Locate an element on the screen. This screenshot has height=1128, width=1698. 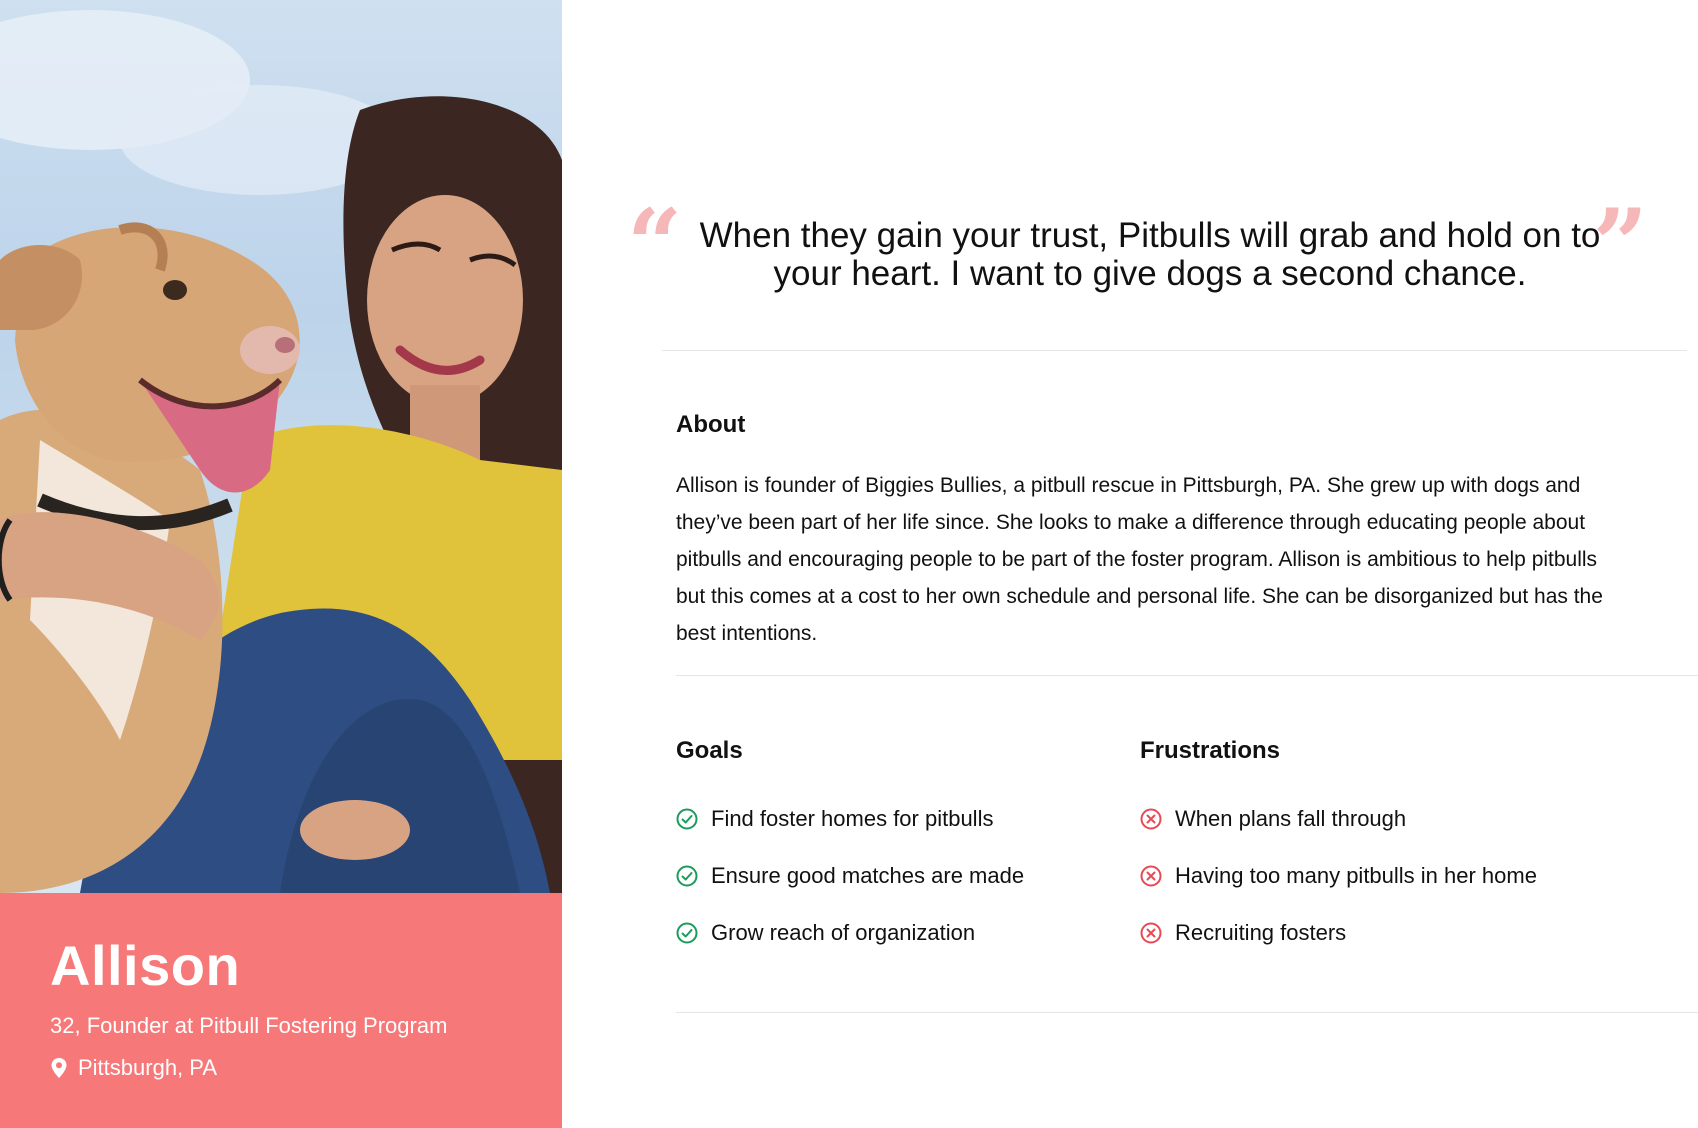
goal-text: Ensure good matches are made is located at coordinates (868, 875).